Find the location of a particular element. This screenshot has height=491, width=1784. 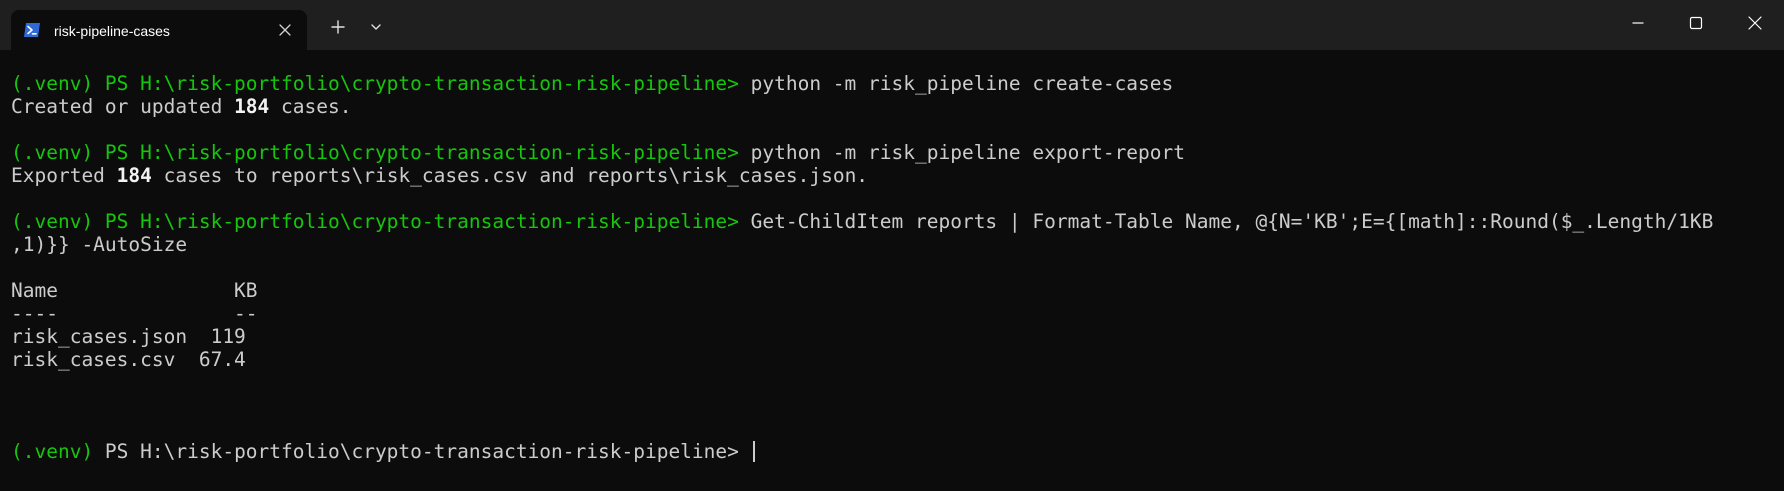

output-line: ,1)}} -AutoSize is located at coordinates (891, 244).